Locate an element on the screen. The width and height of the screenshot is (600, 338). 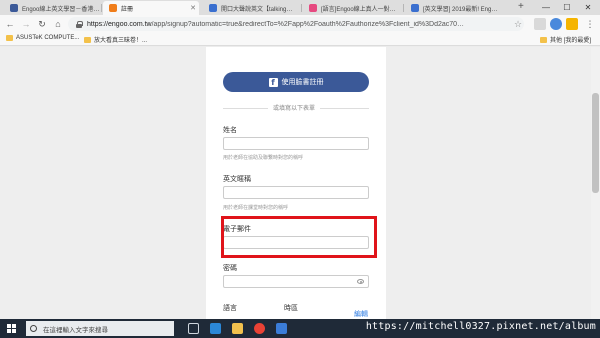
taskbar-search: 在這裡輸入文字來搜尋 is located at coordinates (100, 328).